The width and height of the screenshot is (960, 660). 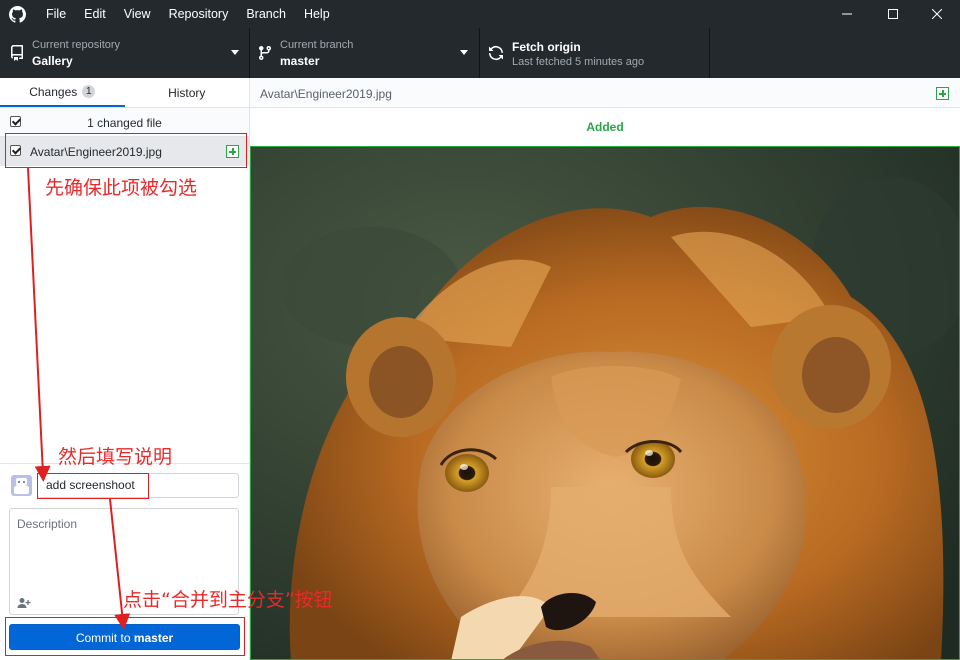 What do you see at coordinates (53, 91) in the screenshot?
I see `tab-changes-label: Changes` at bounding box center [53, 91].